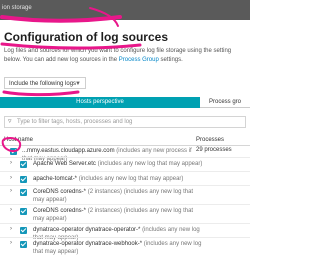 The width and height of the screenshot is (320, 256). What do you see at coordinates (125, 145) in the screenshot?
I see `header-divider` at bounding box center [125, 145].